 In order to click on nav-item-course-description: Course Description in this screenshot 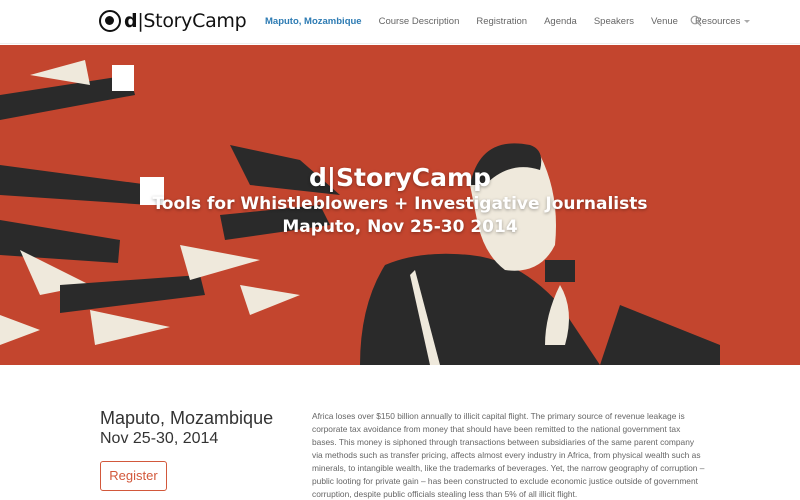, I will do `click(419, 21)`.